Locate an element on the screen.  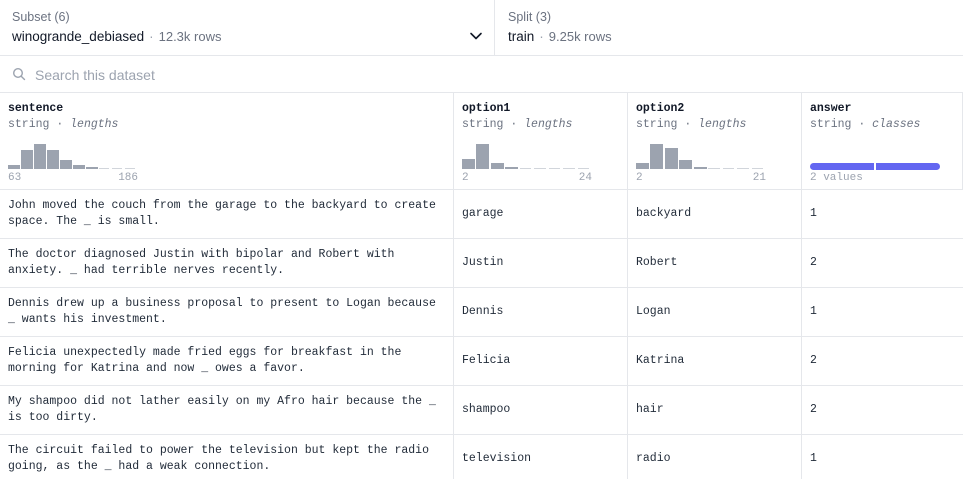
subset-value: winogrande_debiased · 12.3k rows is located at coordinates (117, 36).